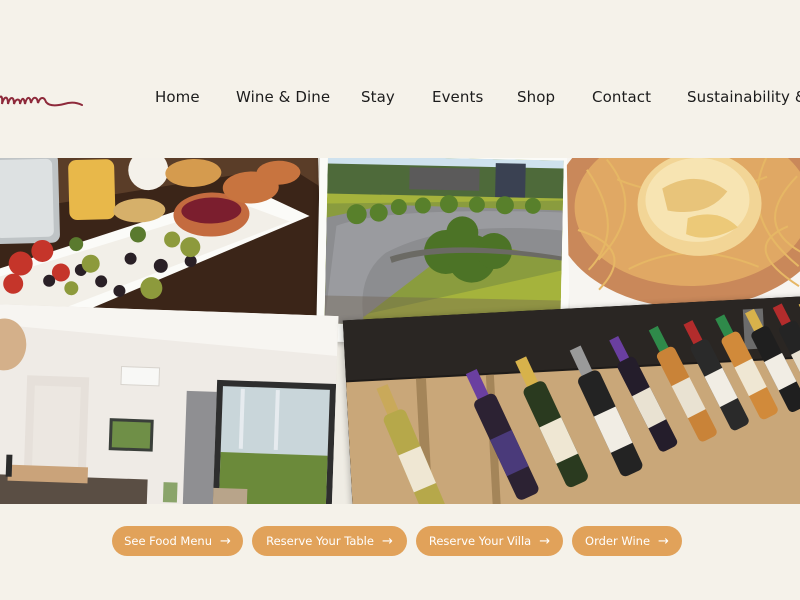 Image resolution: width=800 pixels, height=600 pixels. I want to click on reserve-table-button: Reserve Your Table →, so click(329, 541).